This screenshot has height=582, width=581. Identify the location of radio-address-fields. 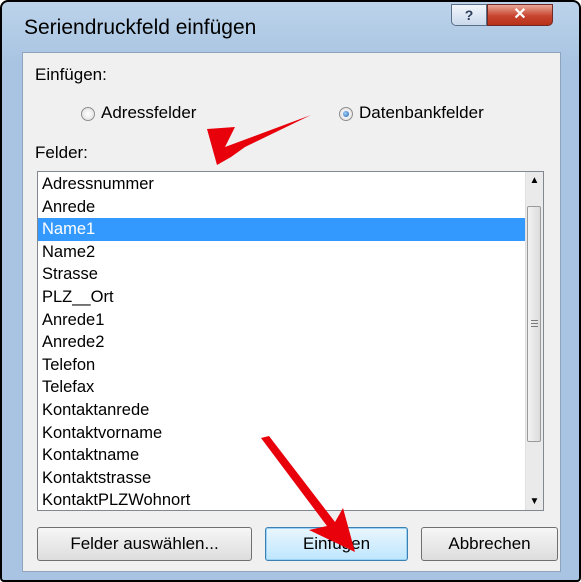
(88, 114).